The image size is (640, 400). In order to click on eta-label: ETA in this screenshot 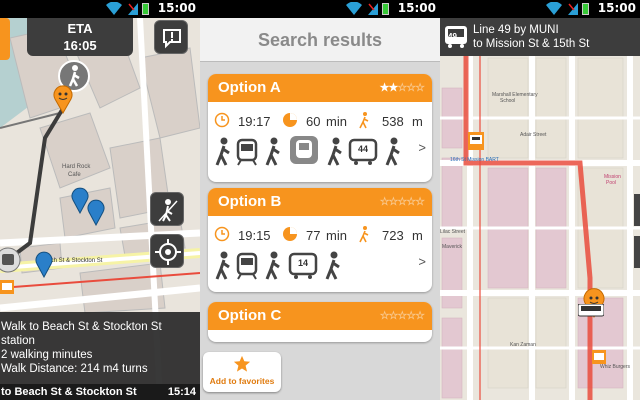, I will do `click(80, 28)`.